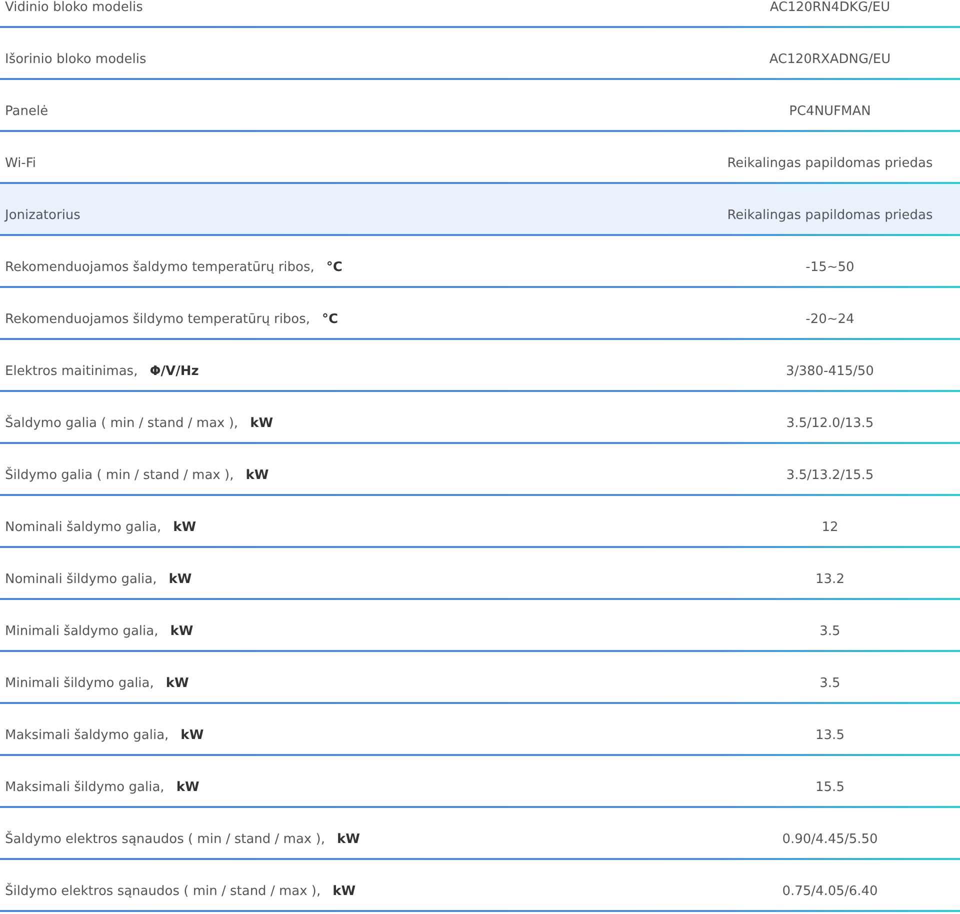 This screenshot has height=914, width=960. What do you see at coordinates (830, 319) in the screenshot?
I see `spec-value: -20~24` at bounding box center [830, 319].